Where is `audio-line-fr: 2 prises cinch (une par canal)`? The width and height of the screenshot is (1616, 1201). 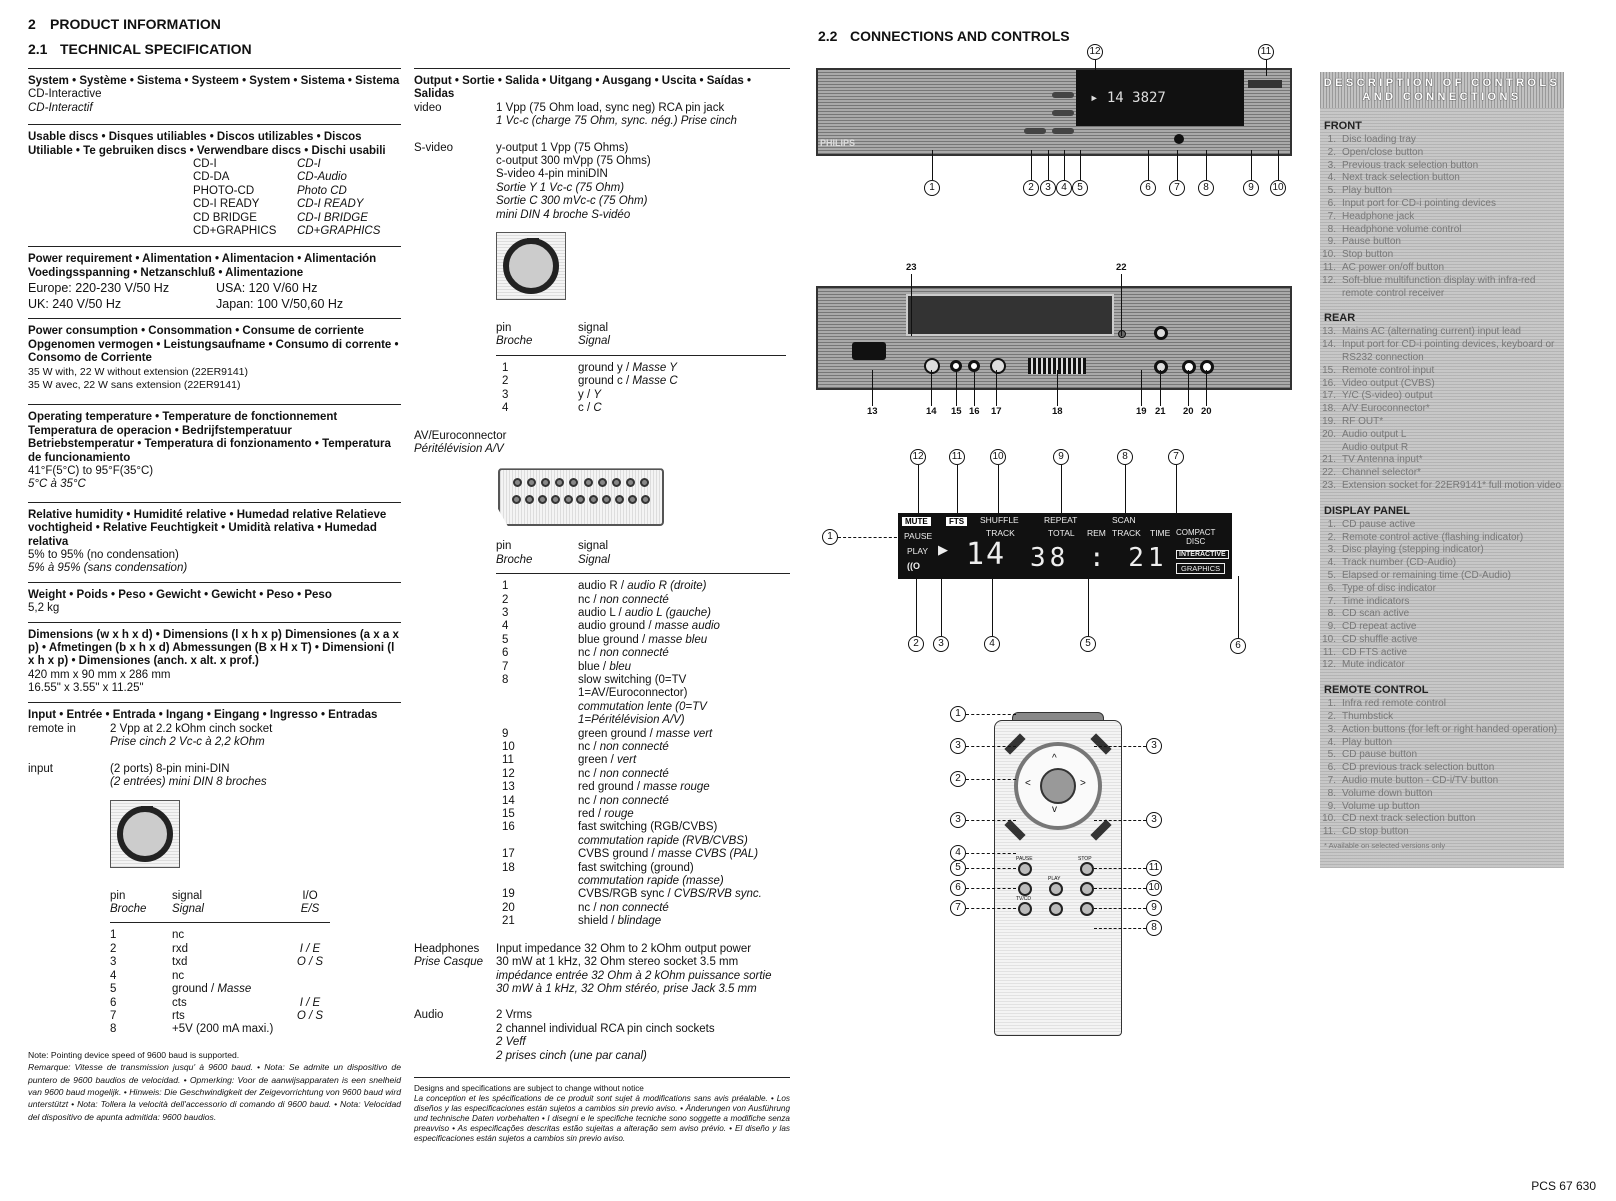
audio-line-fr: 2 prises cinch (une par canal) is located at coordinates (571, 1055).